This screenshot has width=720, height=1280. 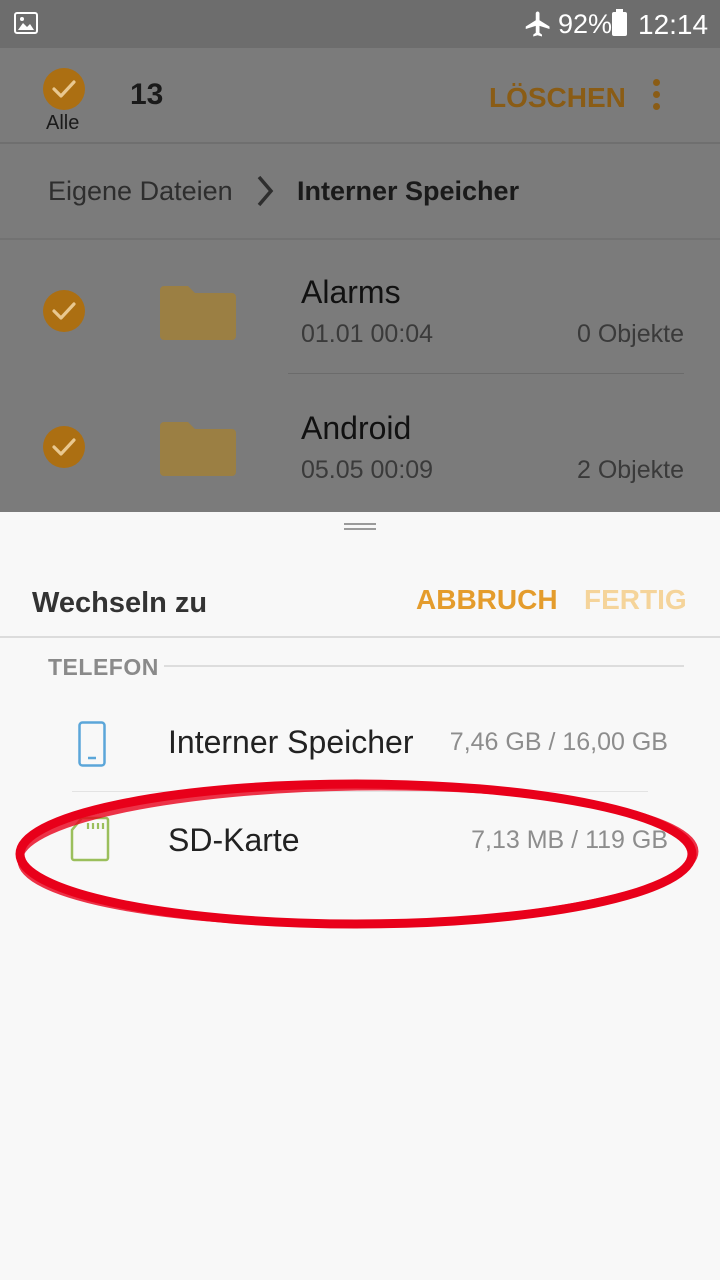 What do you see at coordinates (635, 600) in the screenshot?
I see `done-button: FERTIG` at bounding box center [635, 600].